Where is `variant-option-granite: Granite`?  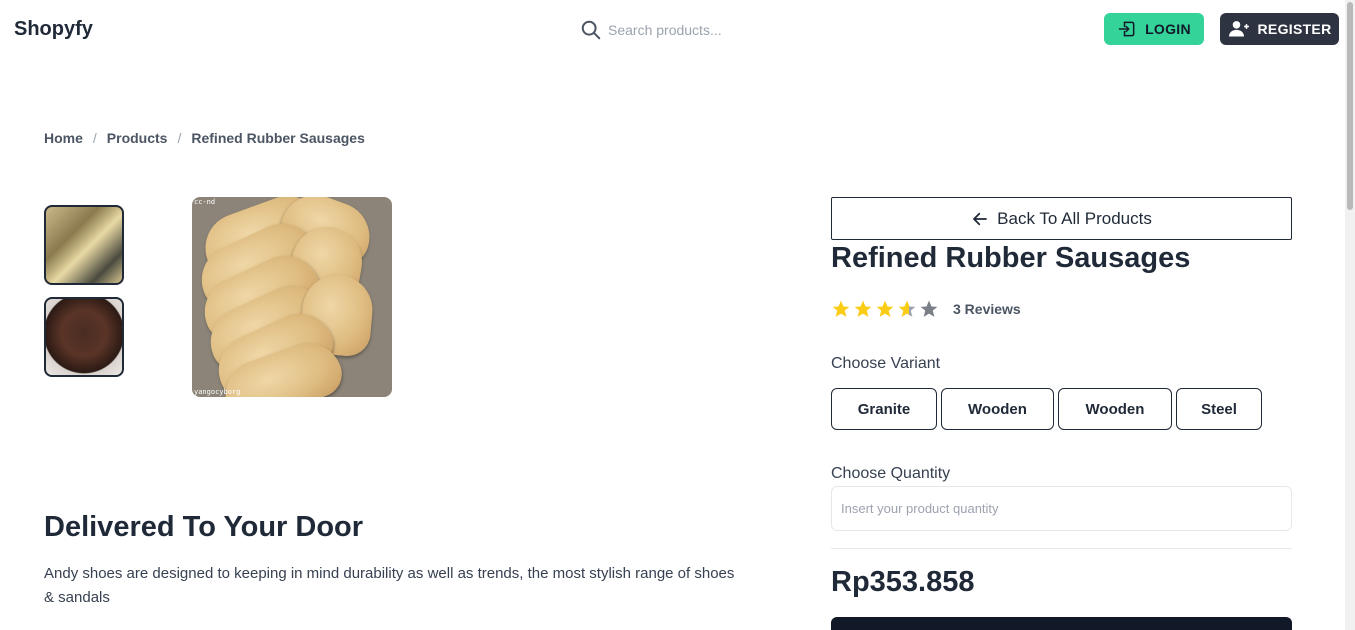 variant-option-granite: Granite is located at coordinates (884, 409).